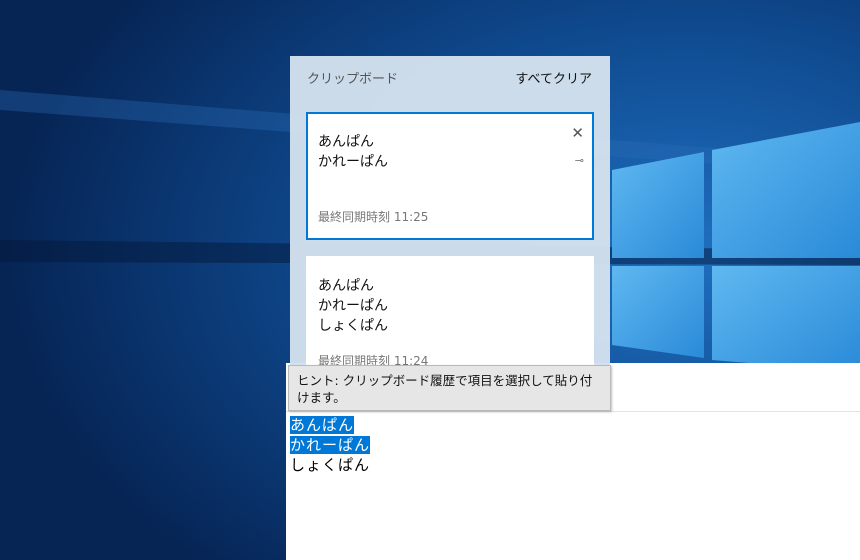 Image resolution: width=860 pixels, height=560 pixels. Describe the element at coordinates (322, 425) in the screenshot. I see `selected-text-line: あんぱん` at that location.